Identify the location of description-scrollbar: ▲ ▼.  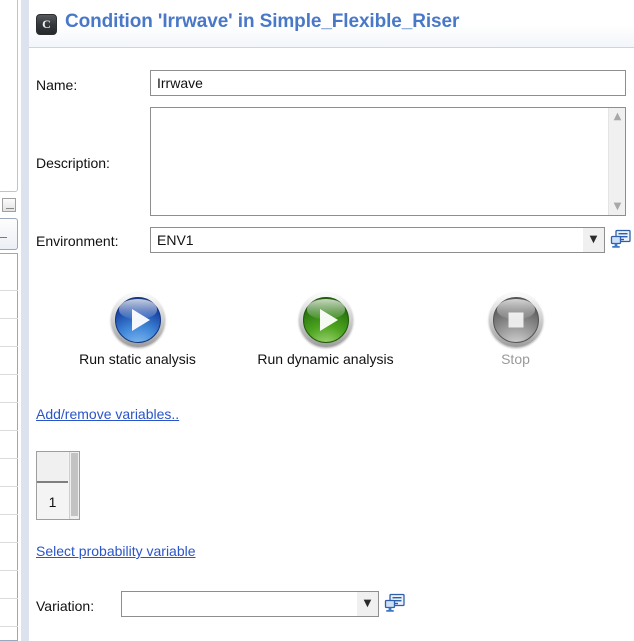
(616, 161).